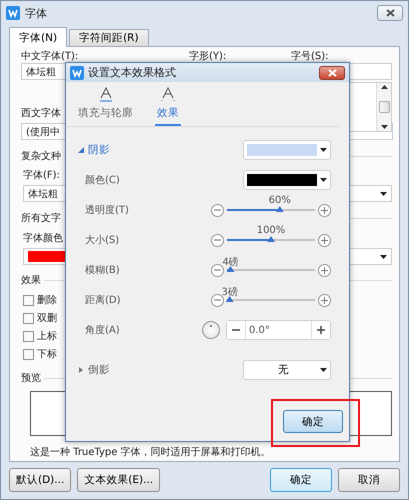 The width and height of the screenshot is (409, 500). What do you see at coordinates (278, 330) in the screenshot?
I see `angle-spinner: 0.0°` at bounding box center [278, 330].